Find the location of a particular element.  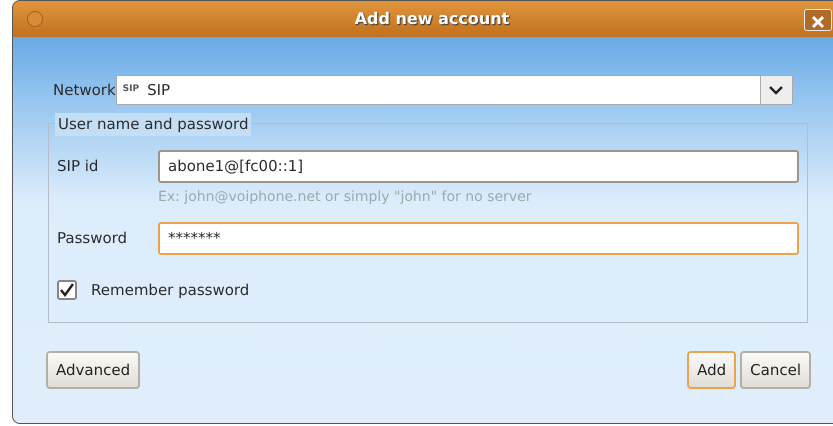

remember-checkbox is located at coordinates (67, 290).